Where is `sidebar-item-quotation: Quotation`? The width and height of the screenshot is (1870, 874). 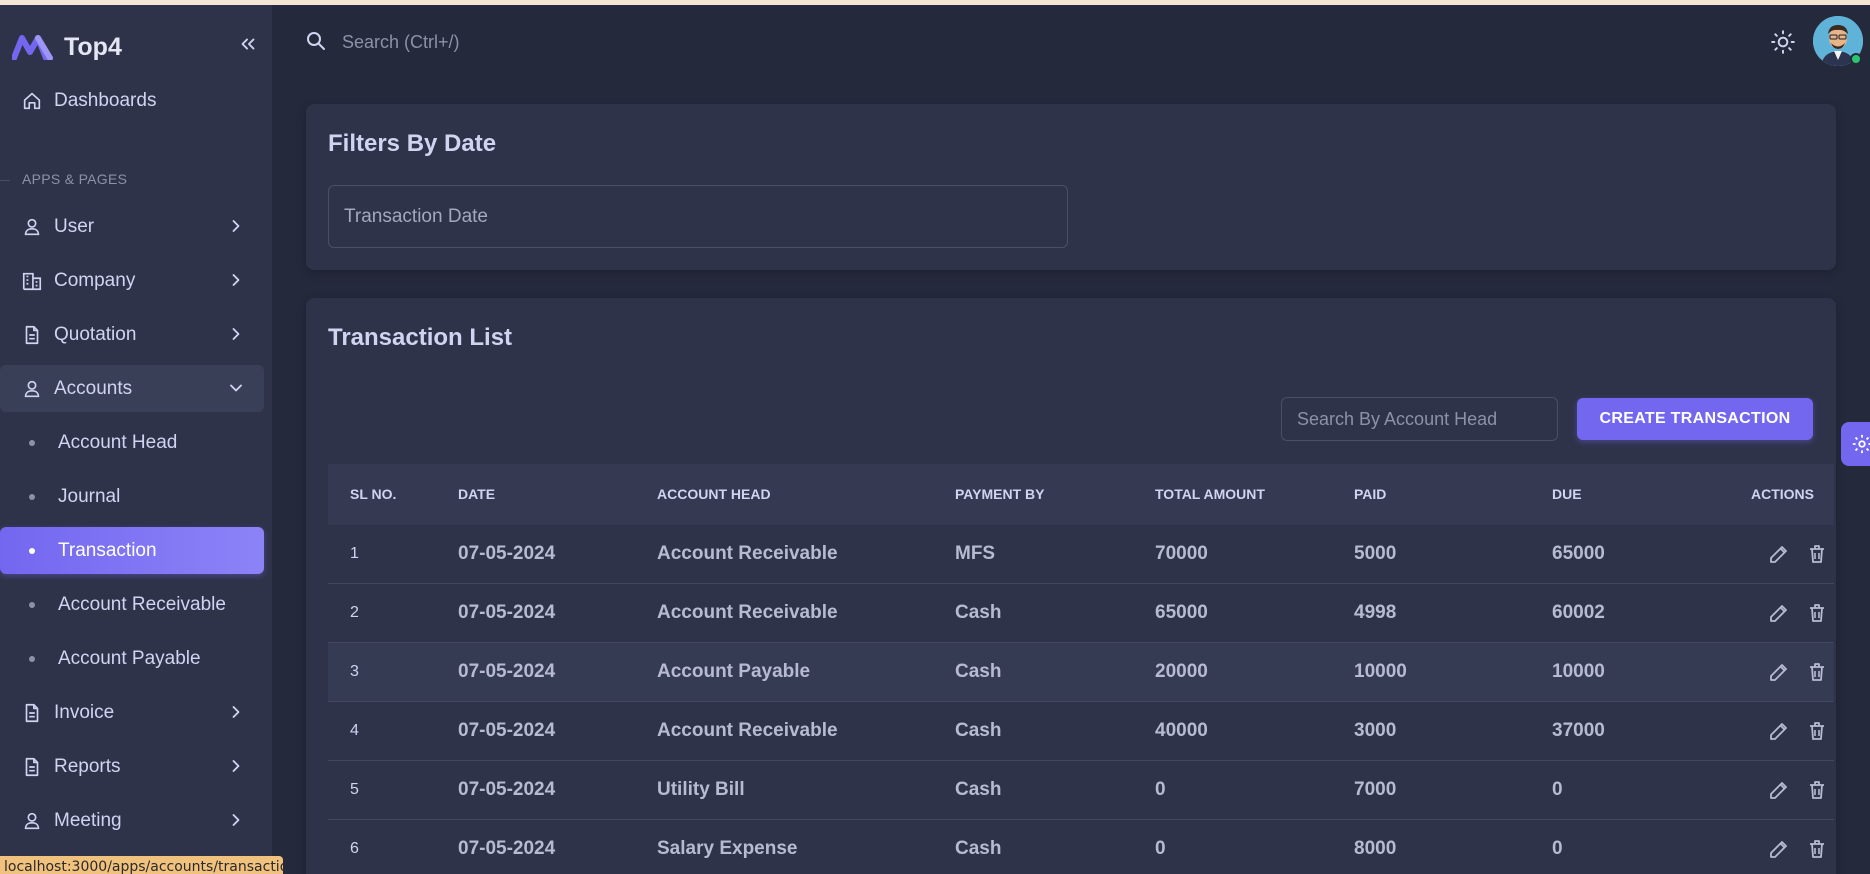
sidebar-item-quotation: Quotation is located at coordinates (132, 334).